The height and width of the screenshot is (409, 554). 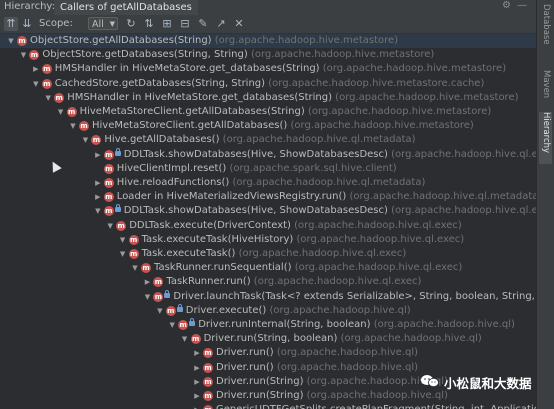 What do you see at coordinates (121, 40) in the screenshot?
I see `method-name: ObjectStore.getAllDatabases(String)` at bounding box center [121, 40].